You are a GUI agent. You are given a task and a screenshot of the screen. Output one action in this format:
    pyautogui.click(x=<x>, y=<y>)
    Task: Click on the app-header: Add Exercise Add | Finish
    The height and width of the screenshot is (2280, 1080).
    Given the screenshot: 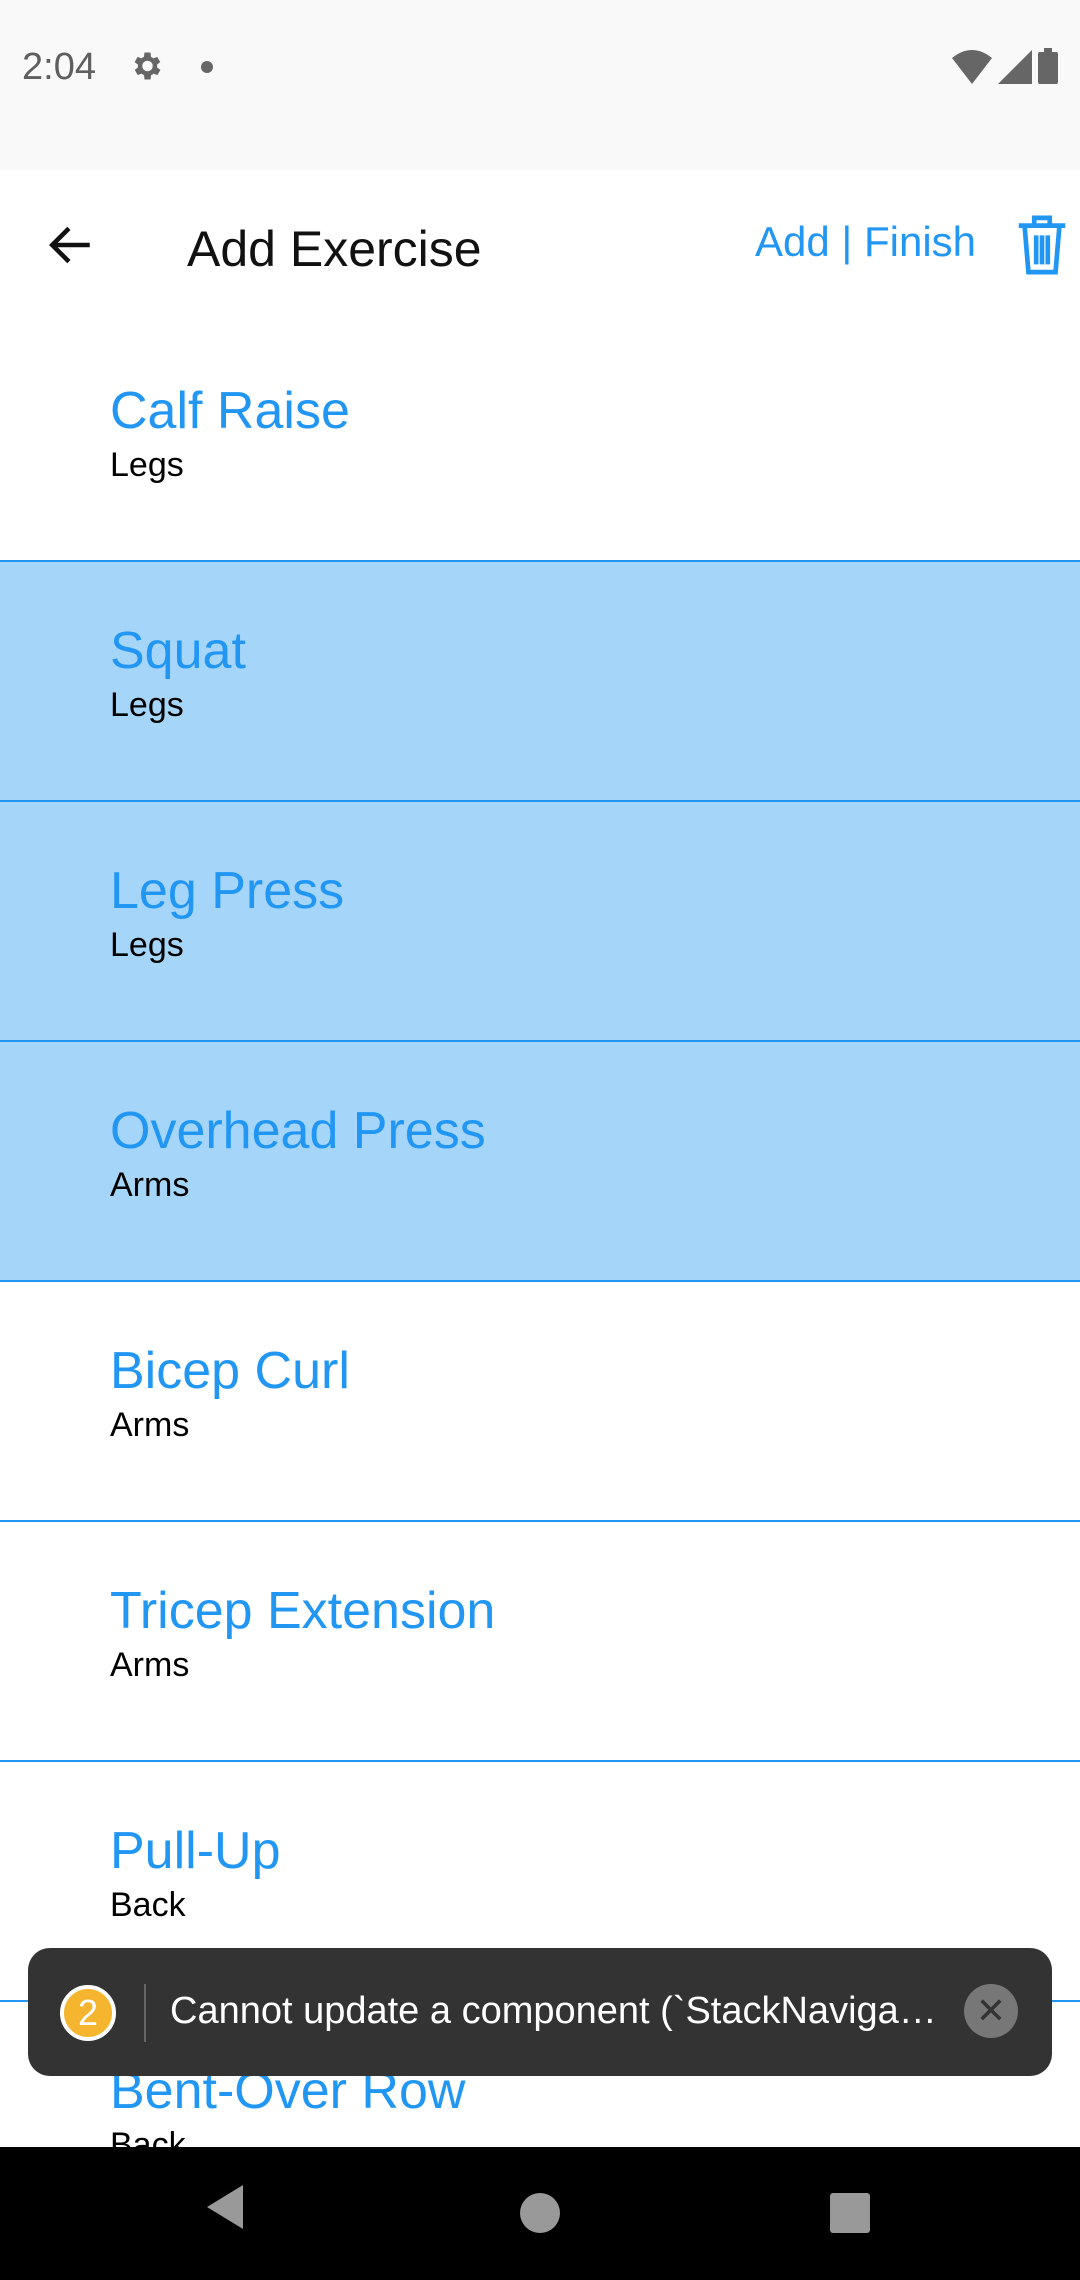 What is the action you would take?
    pyautogui.click(x=540, y=249)
    